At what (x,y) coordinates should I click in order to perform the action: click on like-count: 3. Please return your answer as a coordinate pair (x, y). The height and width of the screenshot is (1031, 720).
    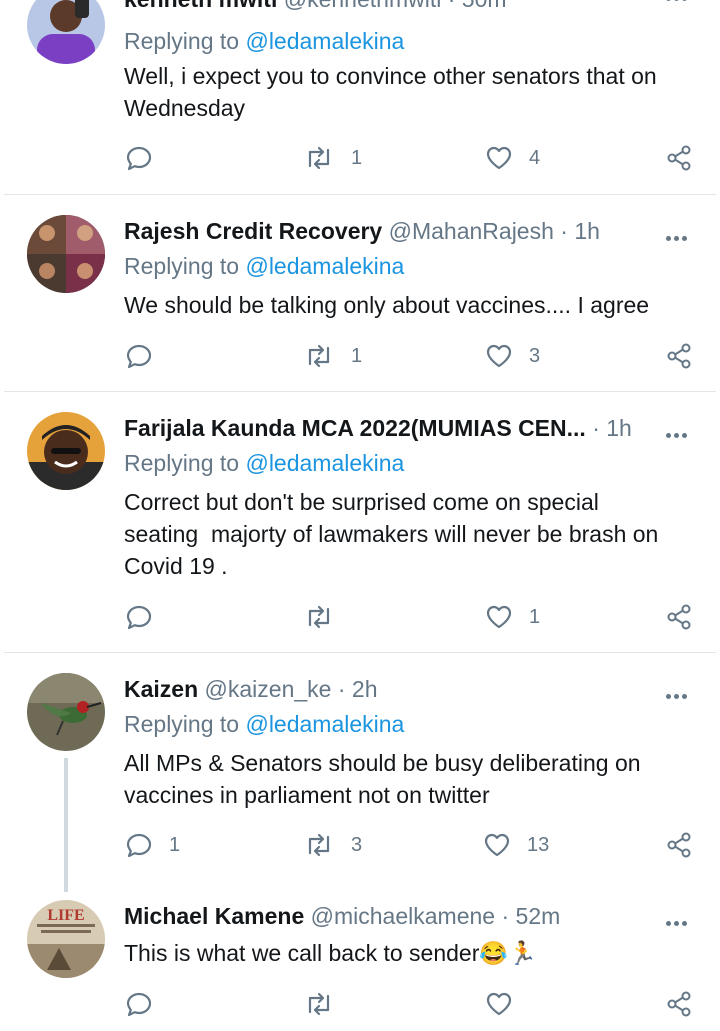
    Looking at the image, I should click on (535, 355).